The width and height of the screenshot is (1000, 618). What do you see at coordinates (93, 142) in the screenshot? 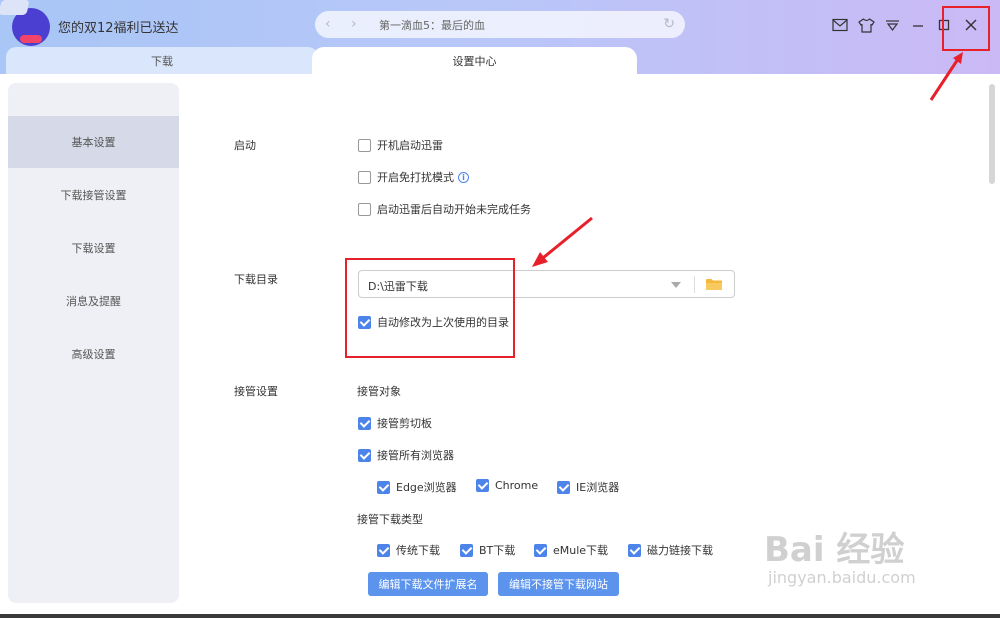
I see `sidebar-item-basic: 基本设置` at bounding box center [93, 142].